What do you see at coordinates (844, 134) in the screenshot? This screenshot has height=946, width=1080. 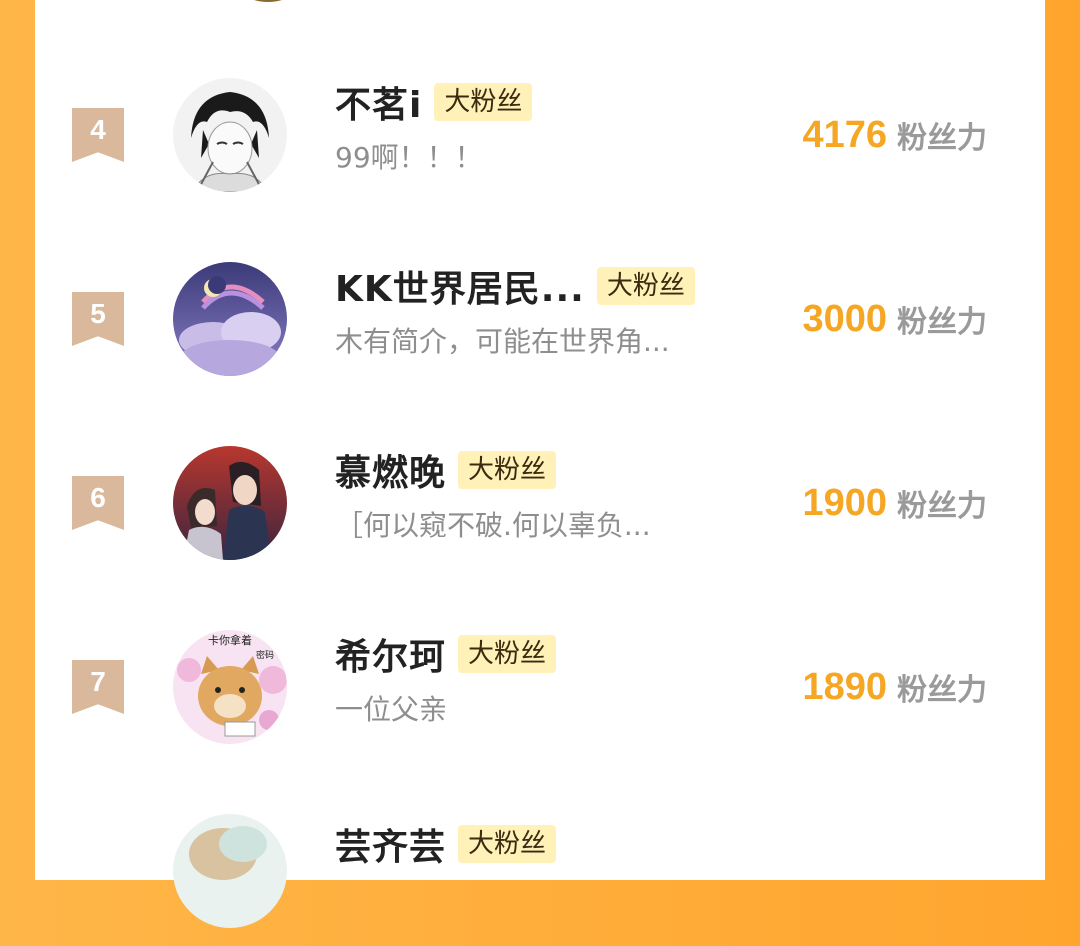 I see `fan-power-value: 4176` at bounding box center [844, 134].